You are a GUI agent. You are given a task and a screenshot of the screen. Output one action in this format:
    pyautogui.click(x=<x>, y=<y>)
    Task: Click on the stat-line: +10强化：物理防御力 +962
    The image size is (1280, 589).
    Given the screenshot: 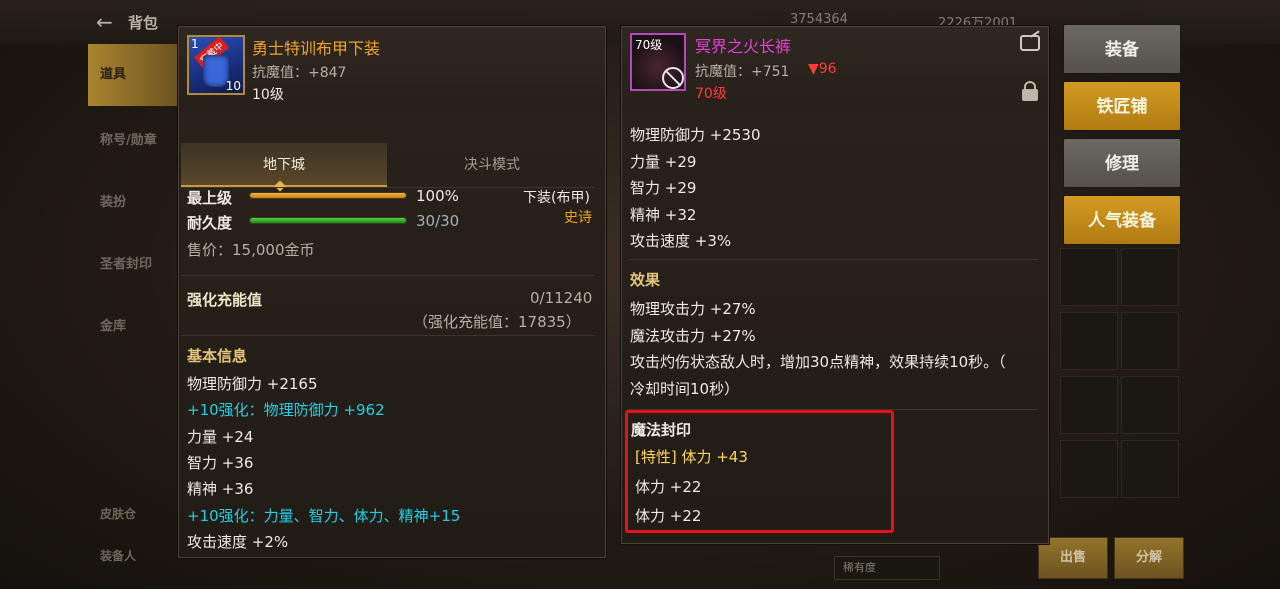 What is the action you would take?
    pyautogui.click(x=286, y=410)
    